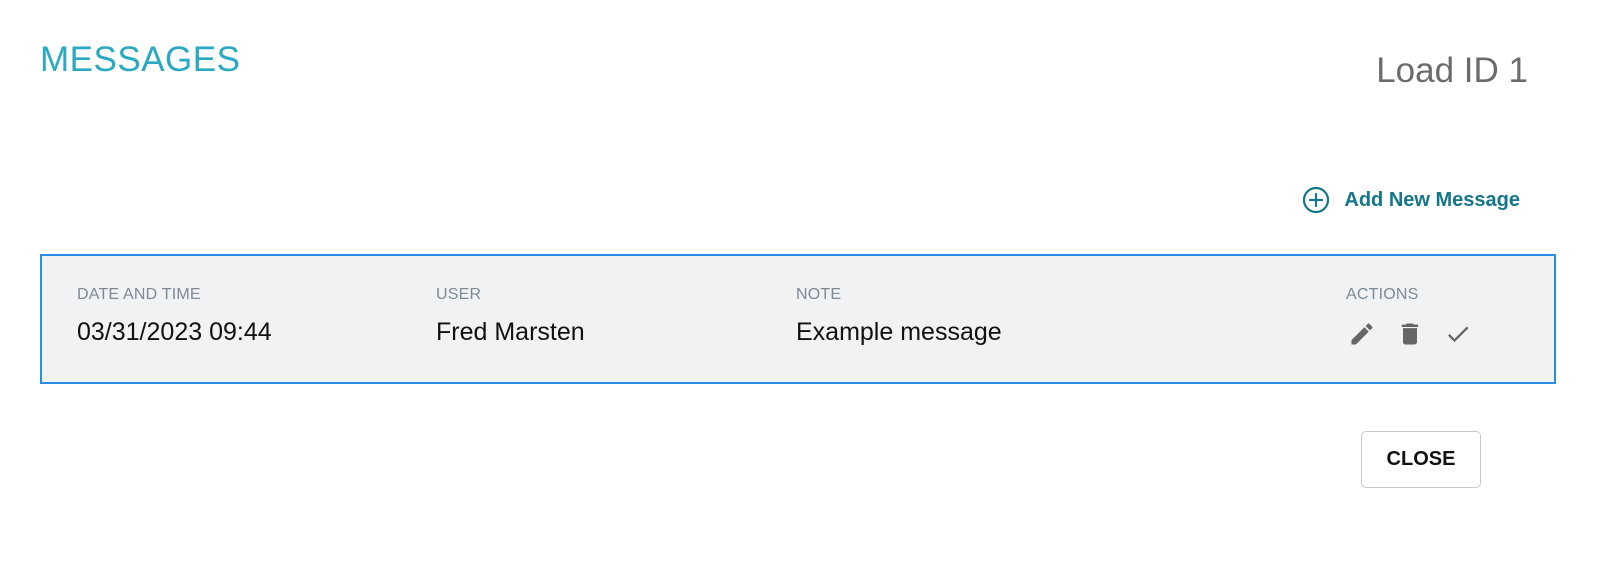 The height and width of the screenshot is (585, 1600). I want to click on plus-circle-icon, so click(1316, 200).